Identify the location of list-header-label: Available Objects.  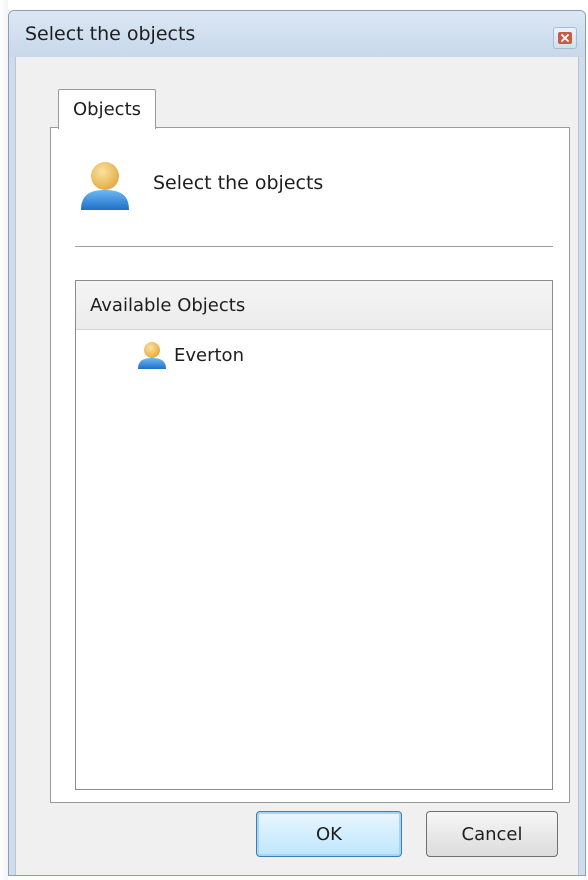
(168, 305).